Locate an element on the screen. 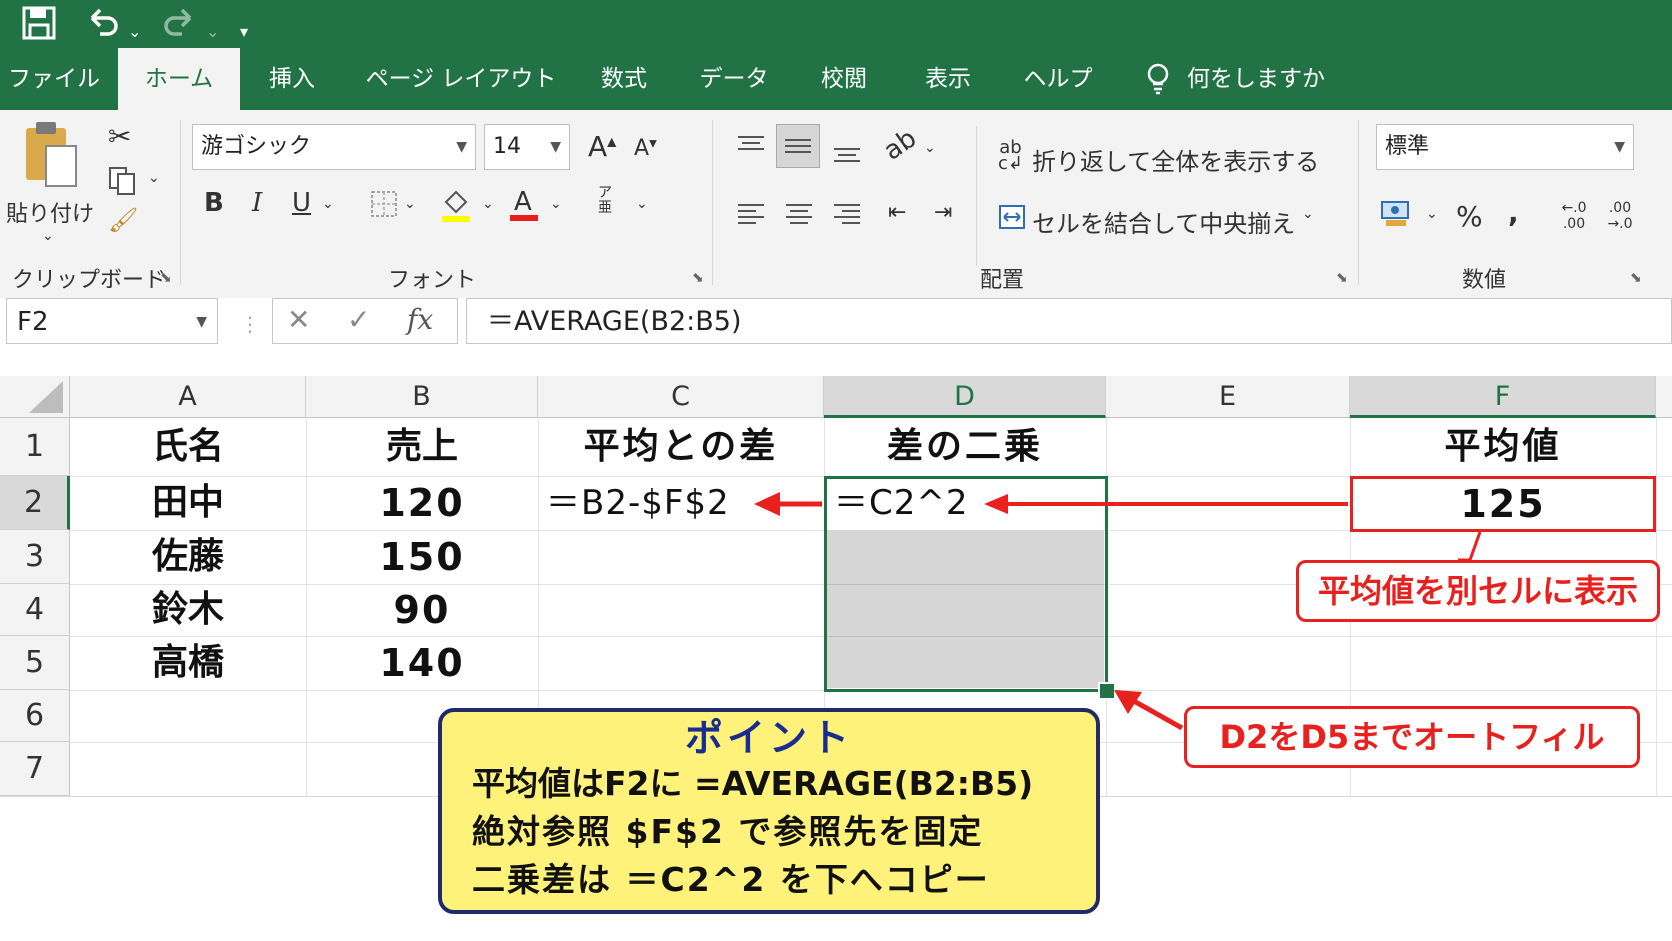 Image resolution: width=1672 pixels, height=941 pixels. arrow-autofill is located at coordinates (1157, 714).